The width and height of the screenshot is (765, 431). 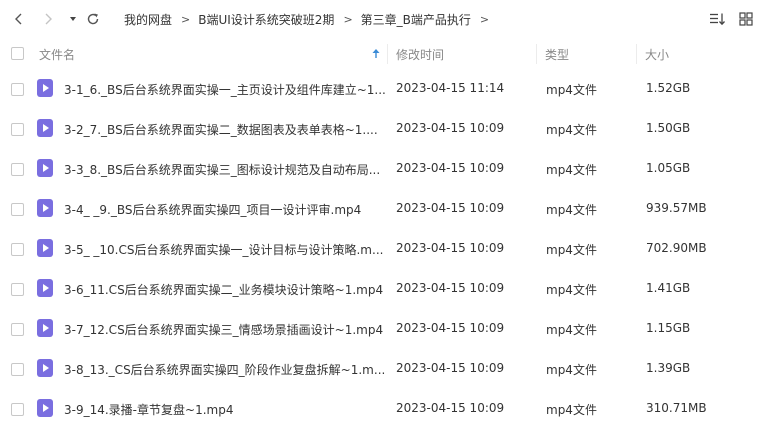 What do you see at coordinates (676, 248) in the screenshot?
I see `file-size: 702.90MB` at bounding box center [676, 248].